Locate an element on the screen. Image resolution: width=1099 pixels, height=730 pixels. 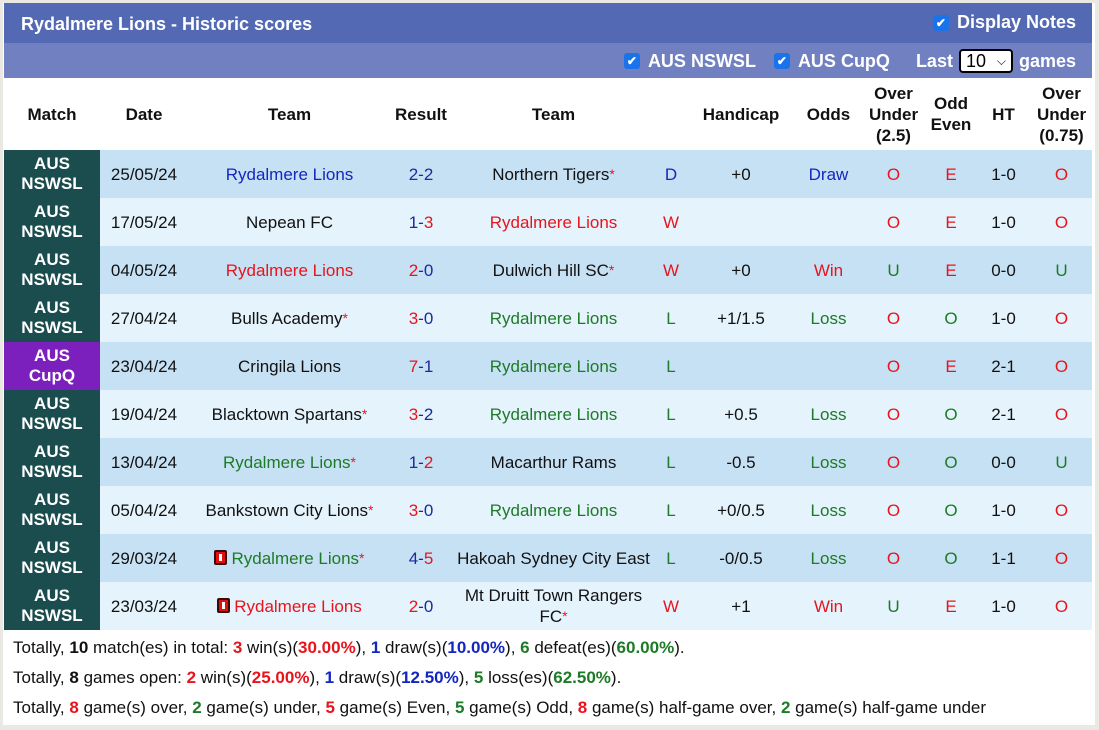
league-badge: AUS CupQ is located at coordinates (52, 366).